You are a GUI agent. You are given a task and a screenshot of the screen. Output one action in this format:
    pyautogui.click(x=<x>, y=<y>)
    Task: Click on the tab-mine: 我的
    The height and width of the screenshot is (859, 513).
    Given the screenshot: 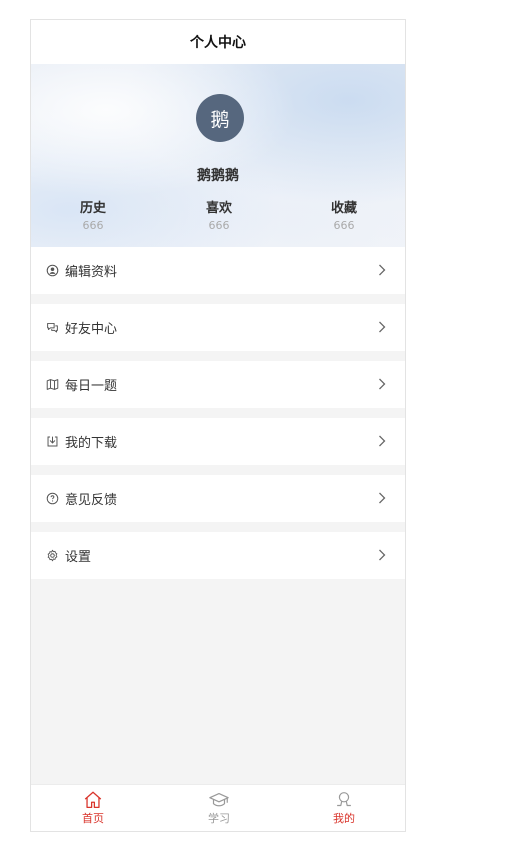 What is the action you would take?
    pyautogui.click(x=344, y=807)
    